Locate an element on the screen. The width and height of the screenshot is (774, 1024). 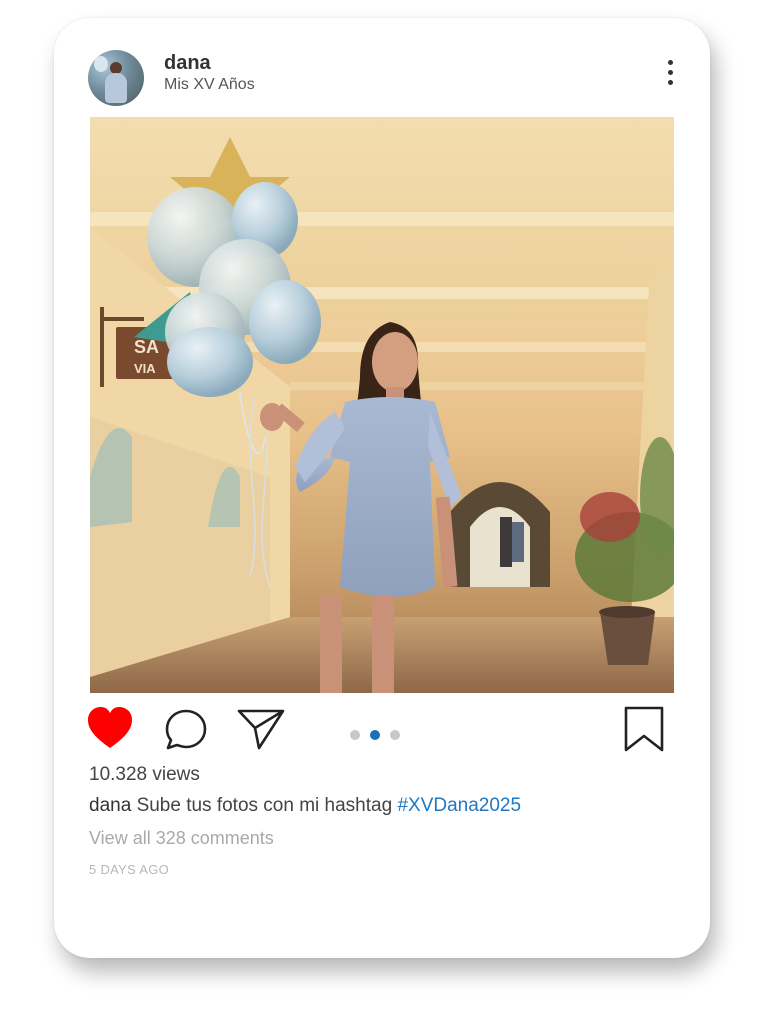
post-actions is located at coordinates (382, 731).